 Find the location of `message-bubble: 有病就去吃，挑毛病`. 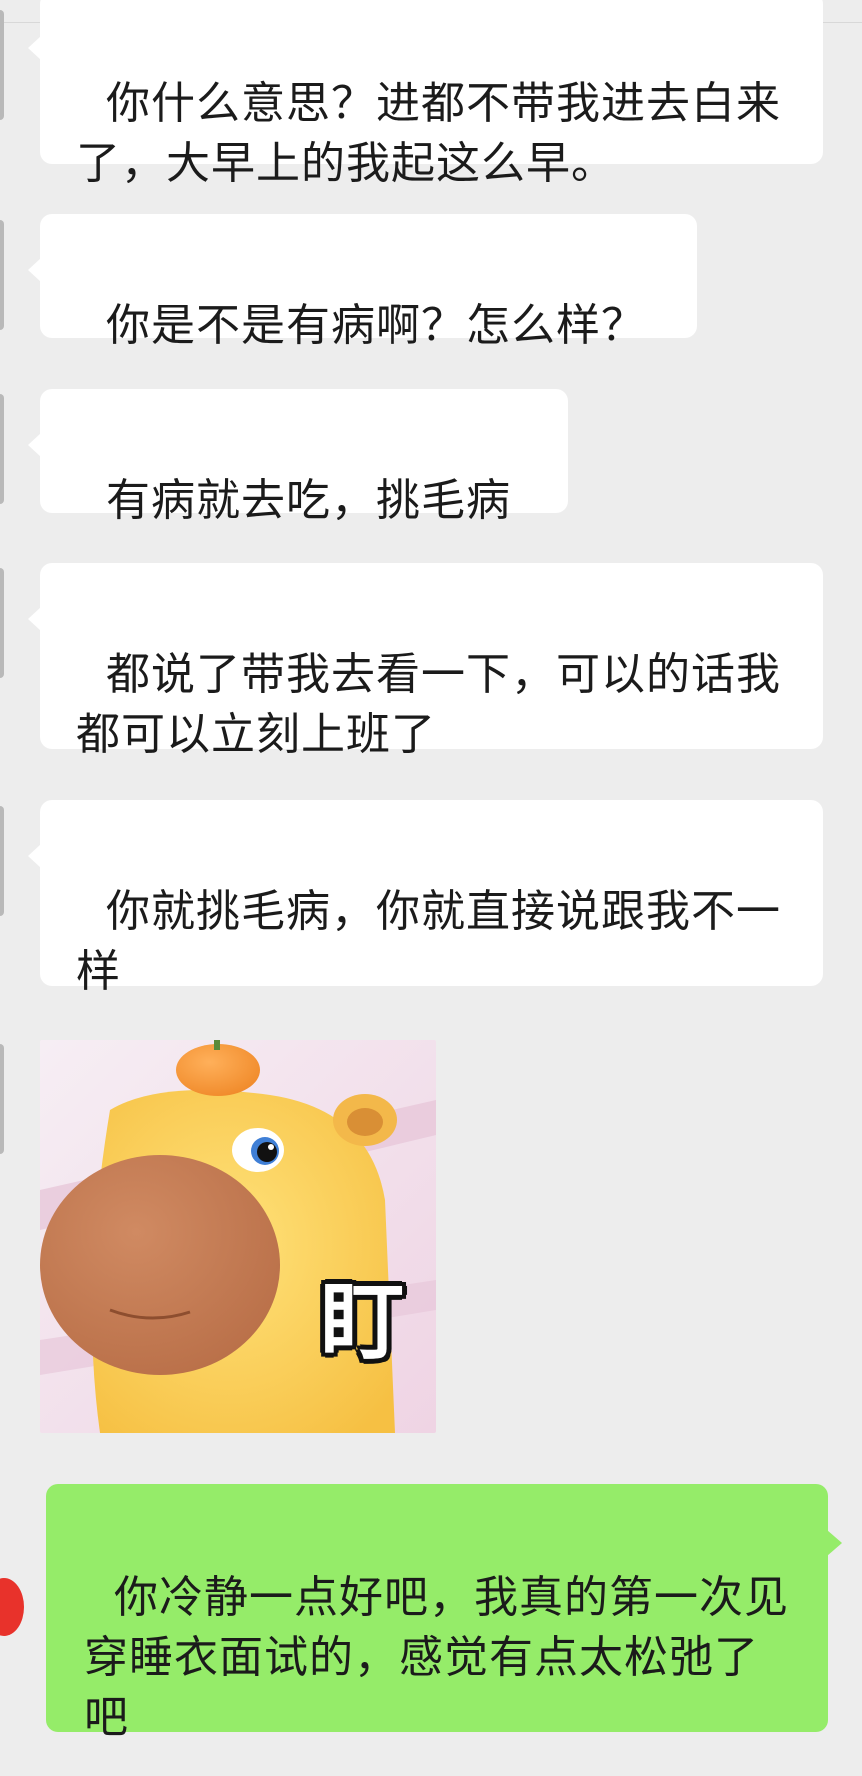

message-bubble: 有病就去吃，挑毛病 is located at coordinates (298, 457).